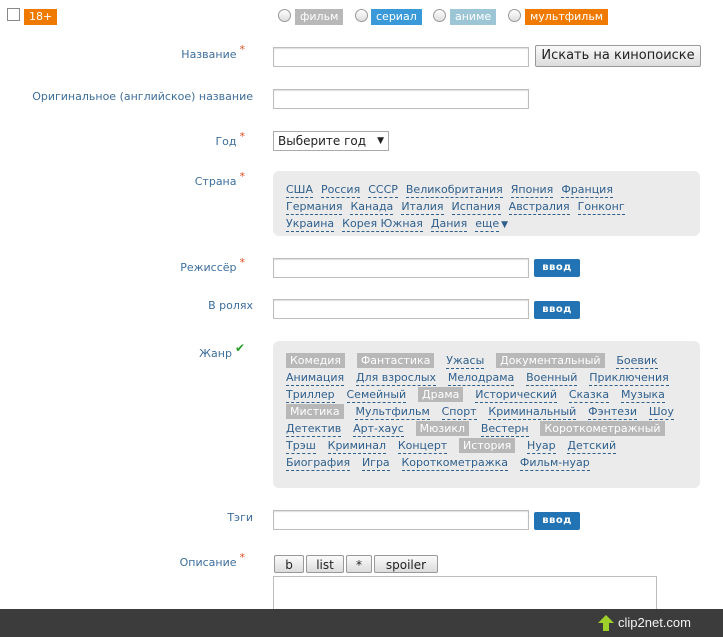 The width and height of the screenshot is (723, 637). What do you see at coordinates (587, 190) in the screenshot?
I see `country-link: Франция` at bounding box center [587, 190].